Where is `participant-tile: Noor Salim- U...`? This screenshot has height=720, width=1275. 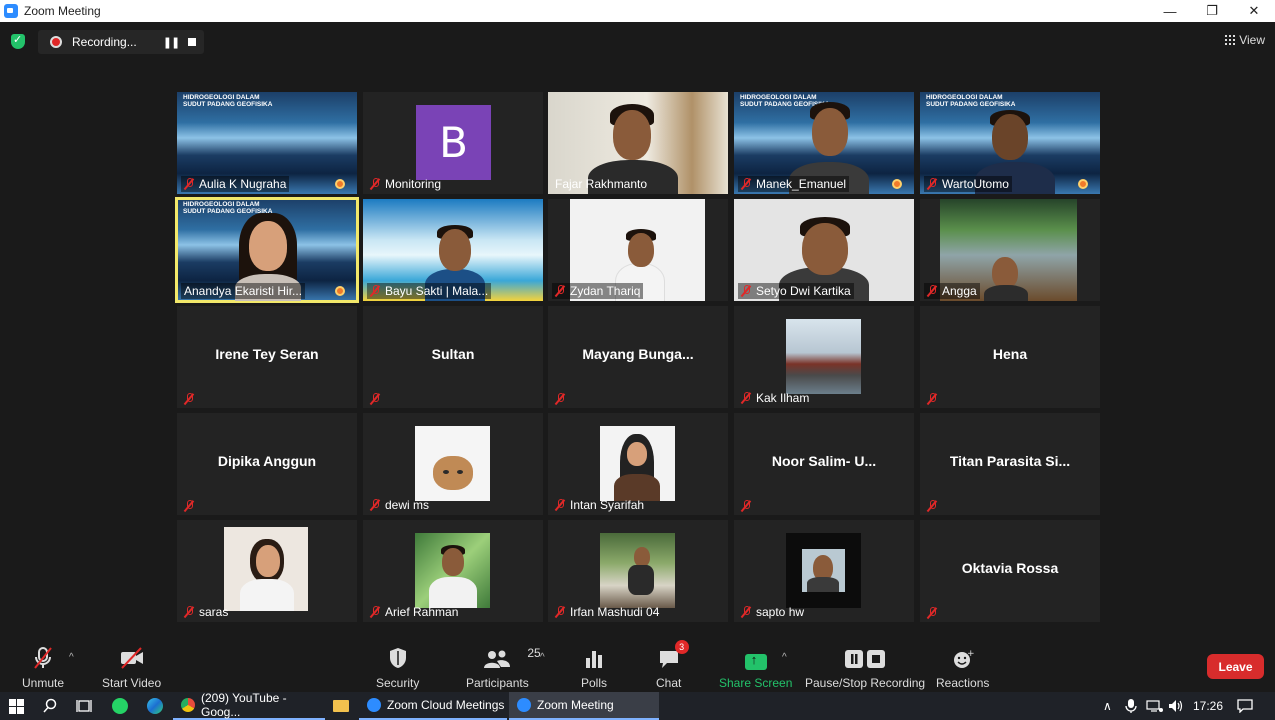 participant-tile: Noor Salim- U... is located at coordinates (824, 464).